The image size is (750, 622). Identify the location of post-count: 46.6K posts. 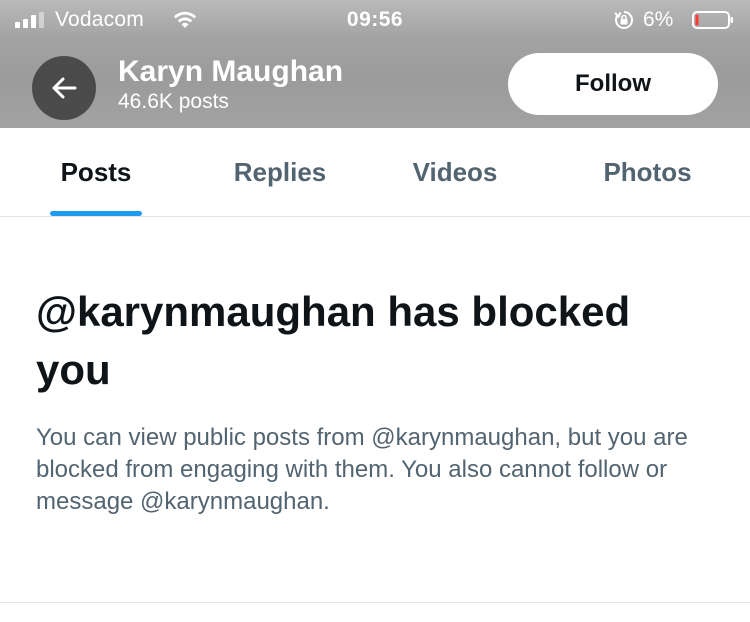
(173, 101).